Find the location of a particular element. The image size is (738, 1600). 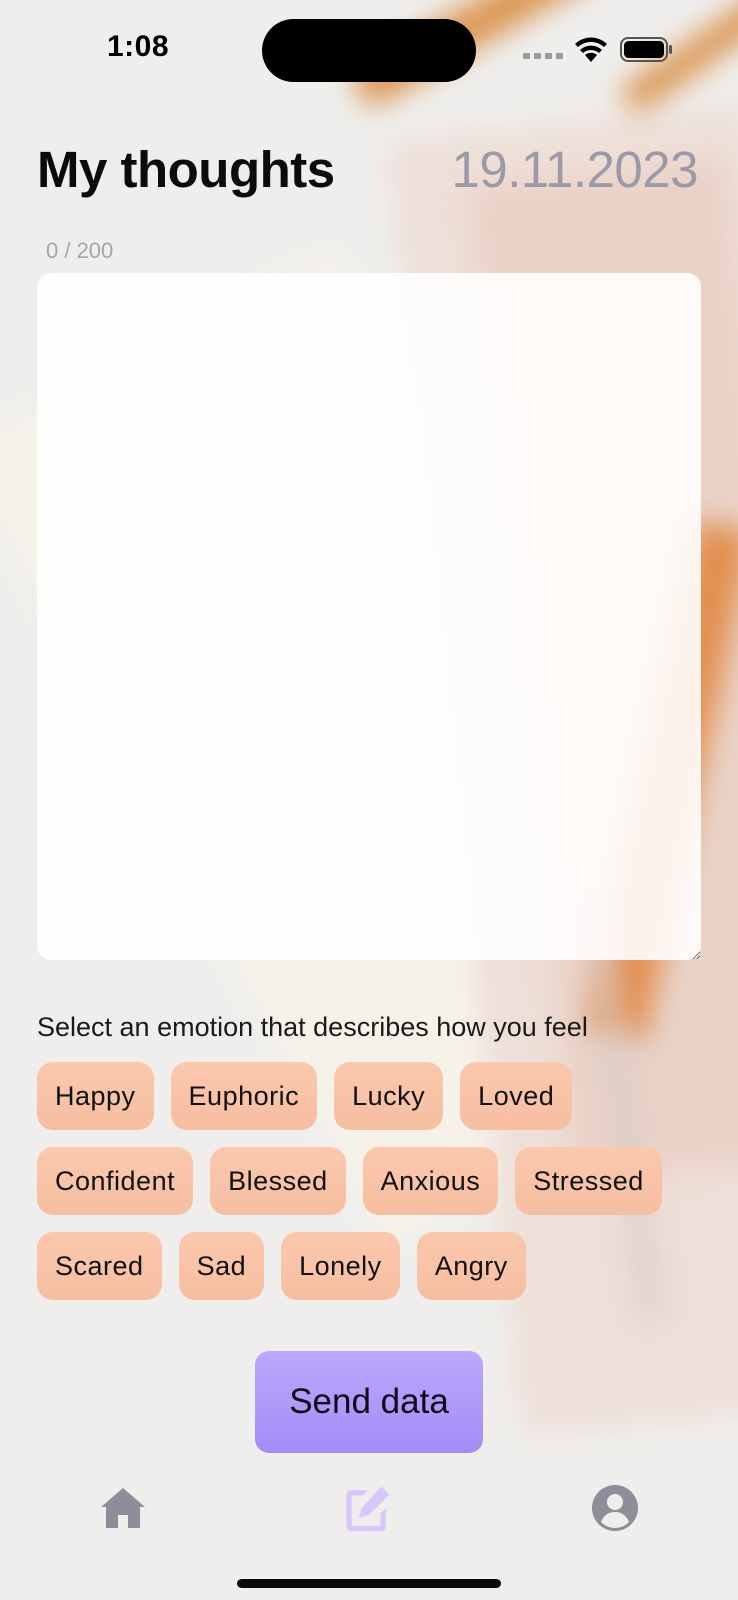

status-time: 1:08 is located at coordinates (138, 46).